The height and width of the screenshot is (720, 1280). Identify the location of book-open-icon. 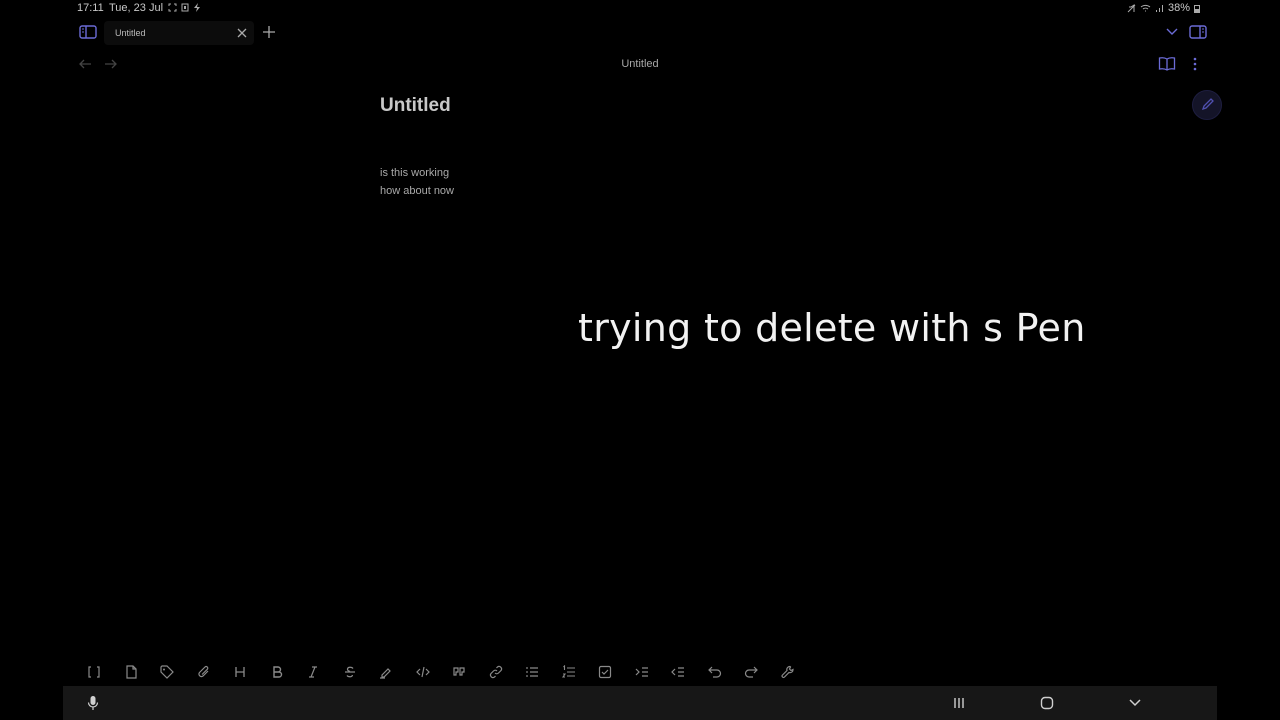
(1167, 64).